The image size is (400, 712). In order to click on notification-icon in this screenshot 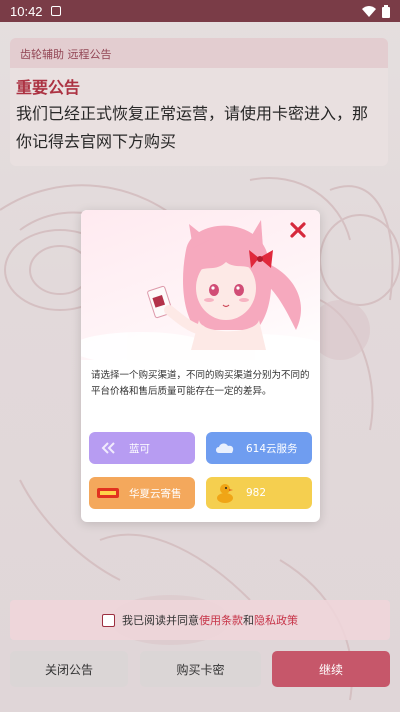, I will do `click(55, 11)`.